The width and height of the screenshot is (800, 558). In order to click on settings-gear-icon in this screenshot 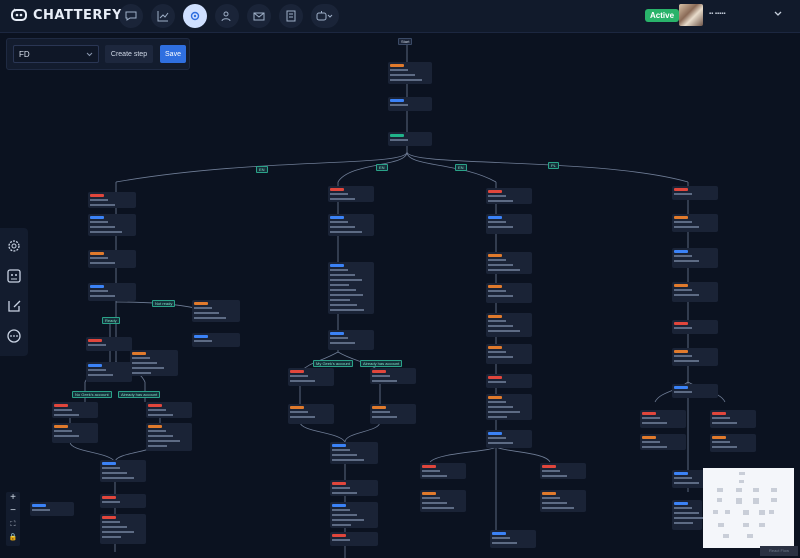, I will do `click(14, 246)`.